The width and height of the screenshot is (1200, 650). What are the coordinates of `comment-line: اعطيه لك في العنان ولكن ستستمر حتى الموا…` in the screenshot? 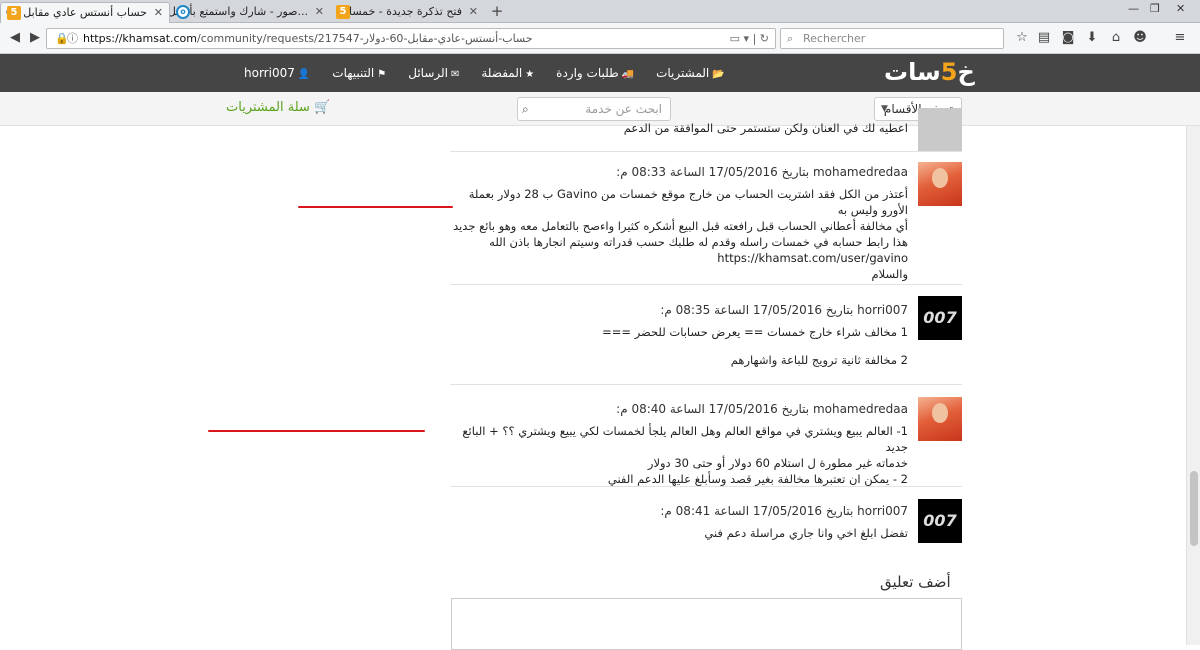 It's located at (765, 128).